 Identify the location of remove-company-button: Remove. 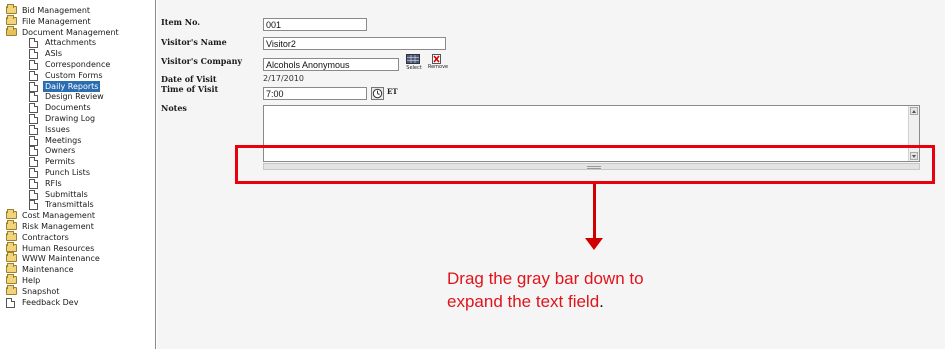
(438, 61).